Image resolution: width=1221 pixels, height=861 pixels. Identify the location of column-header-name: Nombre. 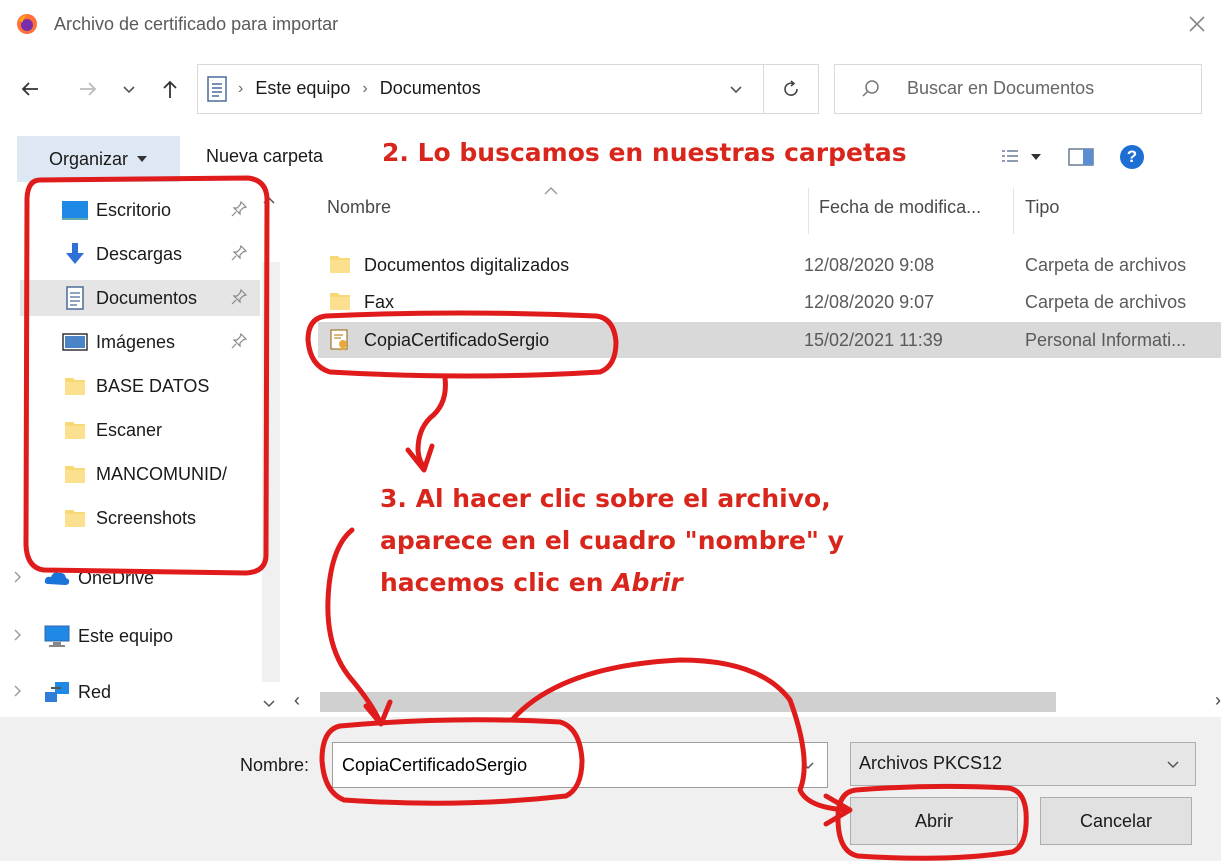
(359, 207).